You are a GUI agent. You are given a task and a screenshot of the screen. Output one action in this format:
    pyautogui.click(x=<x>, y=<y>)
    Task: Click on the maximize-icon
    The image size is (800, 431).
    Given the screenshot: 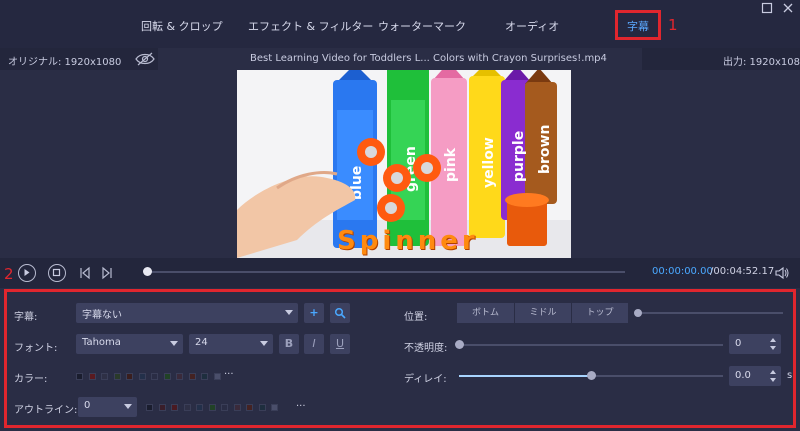 What is the action you would take?
    pyautogui.click(x=767, y=9)
    